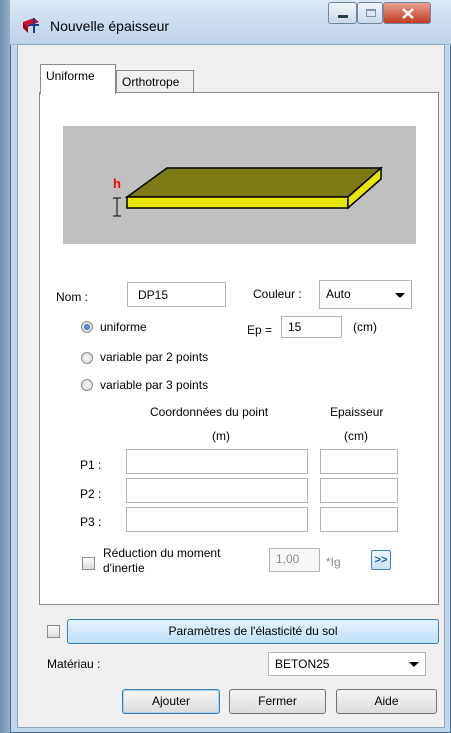  I want to click on aide-button: Aide, so click(386, 701).